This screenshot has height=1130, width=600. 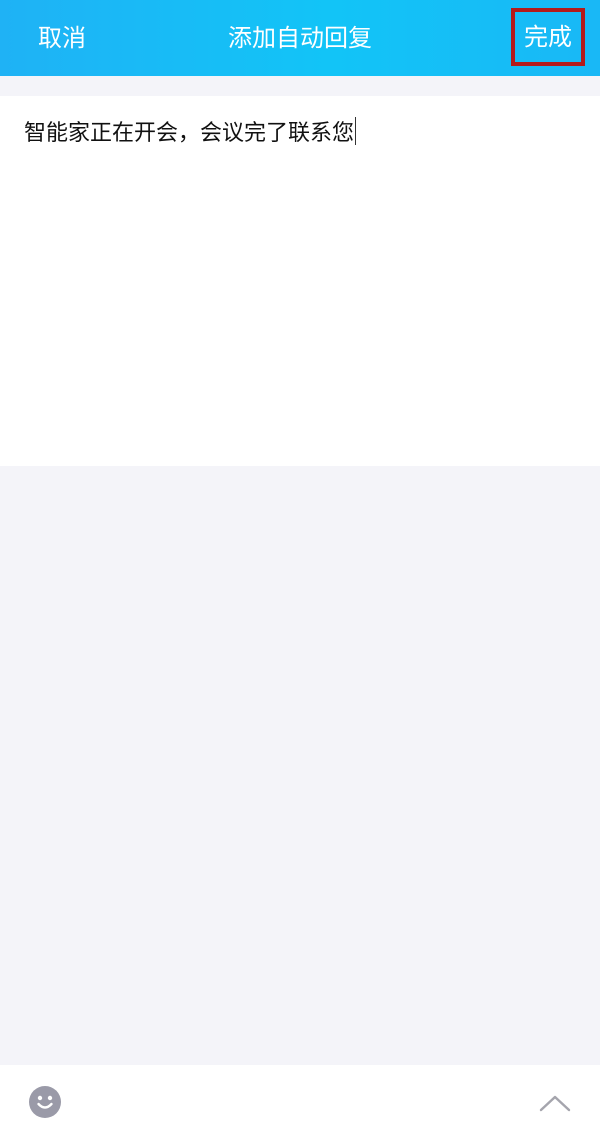 I want to click on reply-text: 智能家正在开会，会议完了联系您, so click(x=189, y=133).